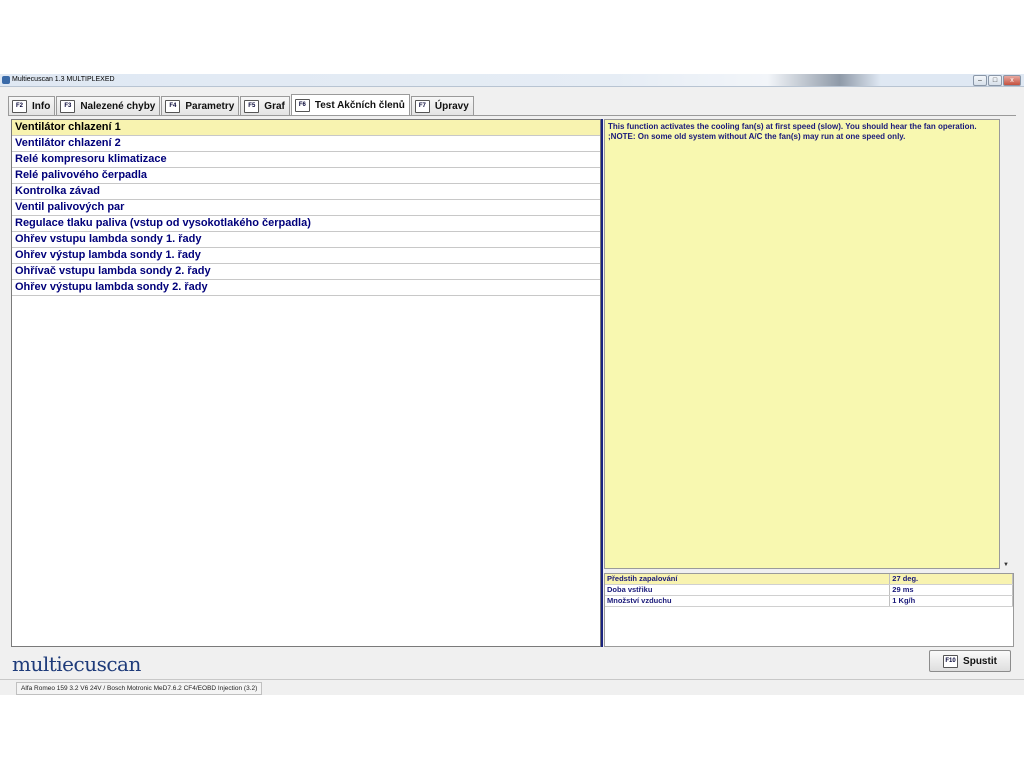  I want to click on parameter-name: Doba vstřiku, so click(748, 590).